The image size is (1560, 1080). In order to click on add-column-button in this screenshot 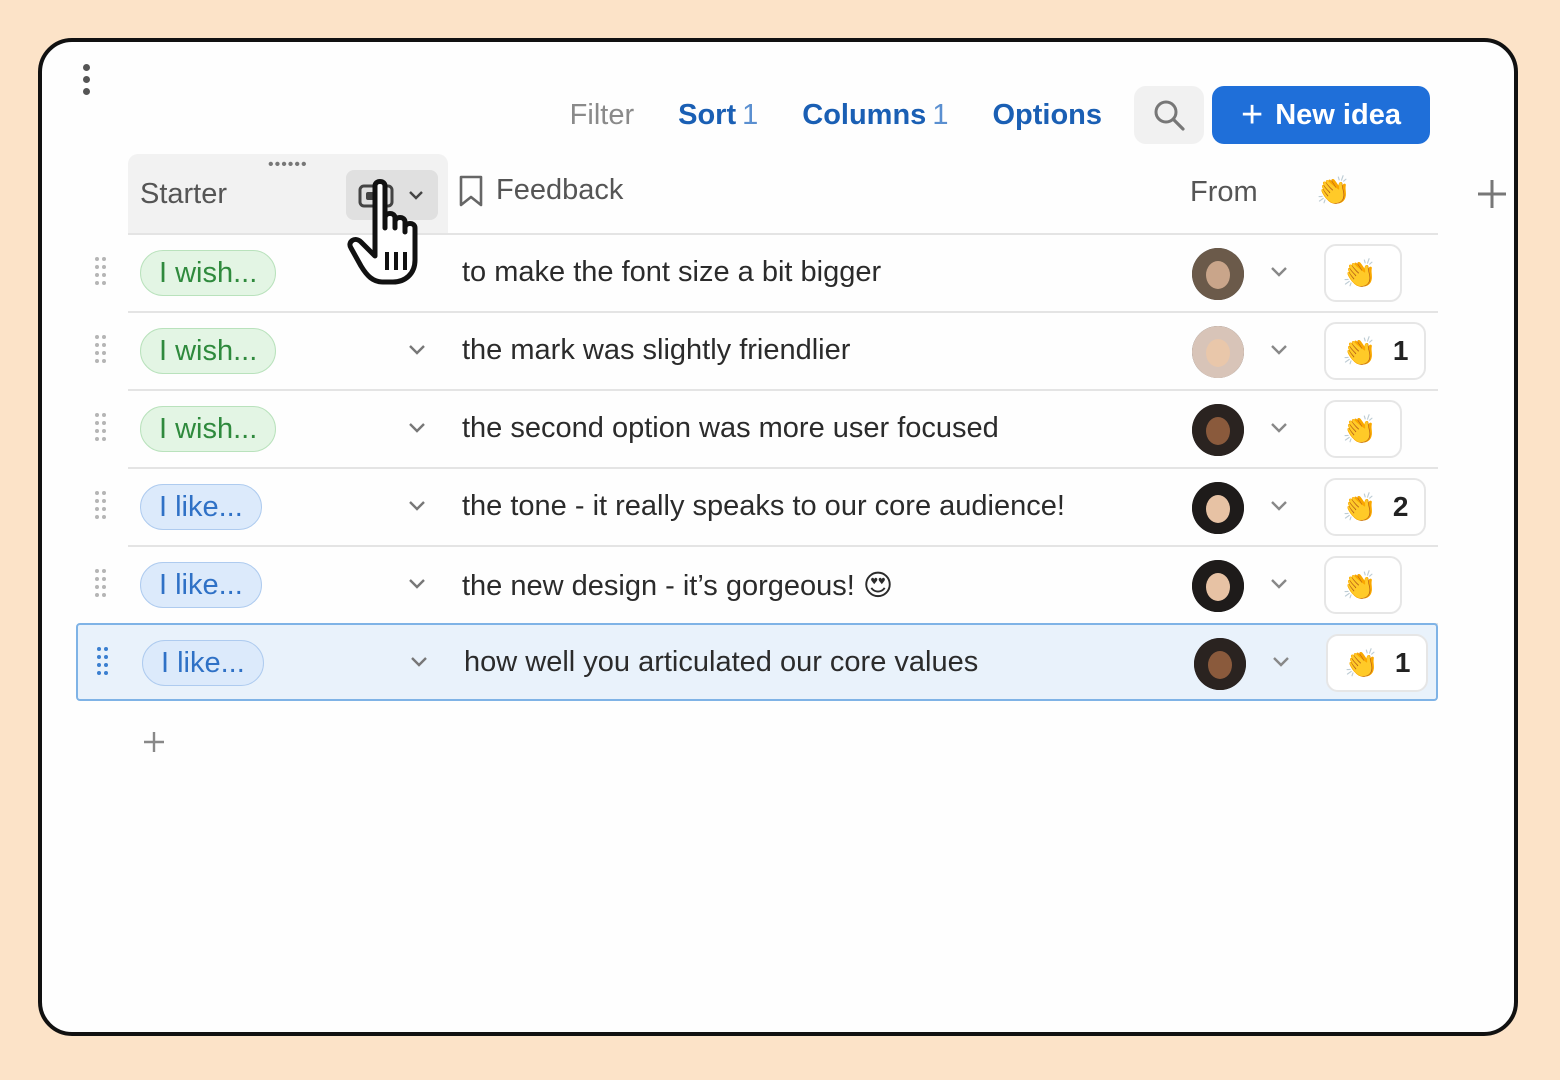, I will do `click(1492, 196)`.